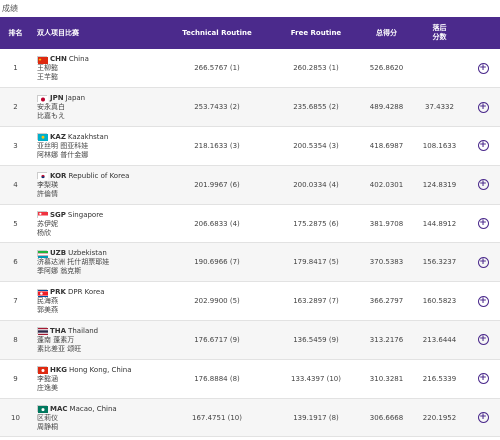  Describe the element at coordinates (10, 8) in the screenshot. I see `page-title: 成绩` at that location.